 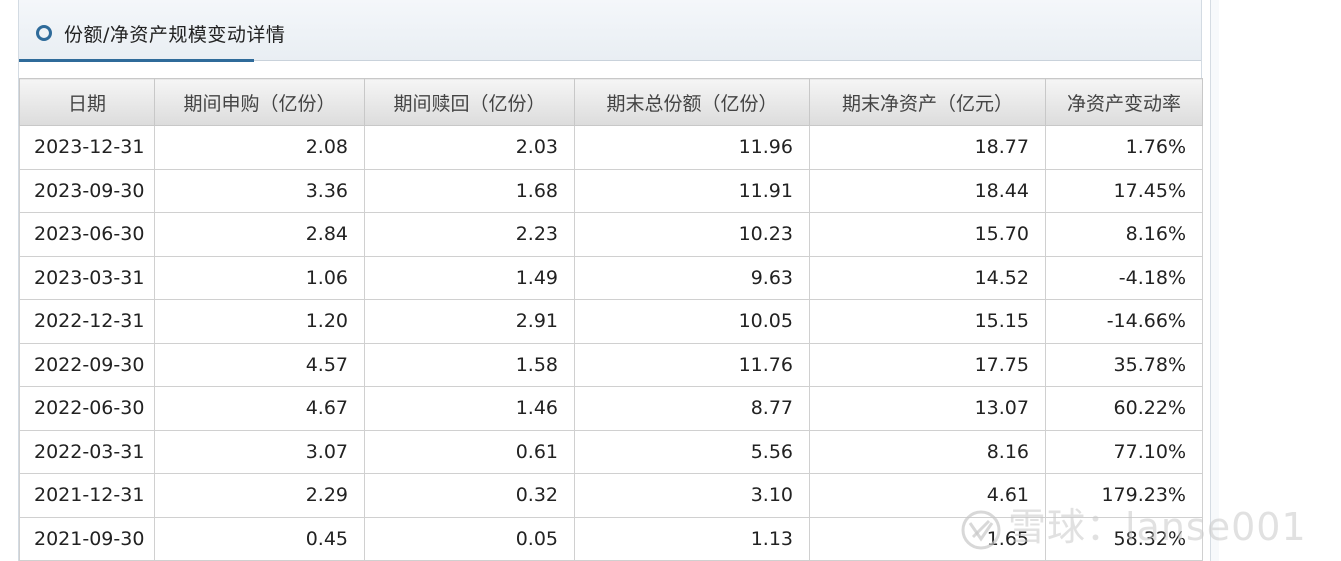 What do you see at coordinates (469, 277) in the screenshot?
I see `cell-redemption: 1.49` at bounding box center [469, 277].